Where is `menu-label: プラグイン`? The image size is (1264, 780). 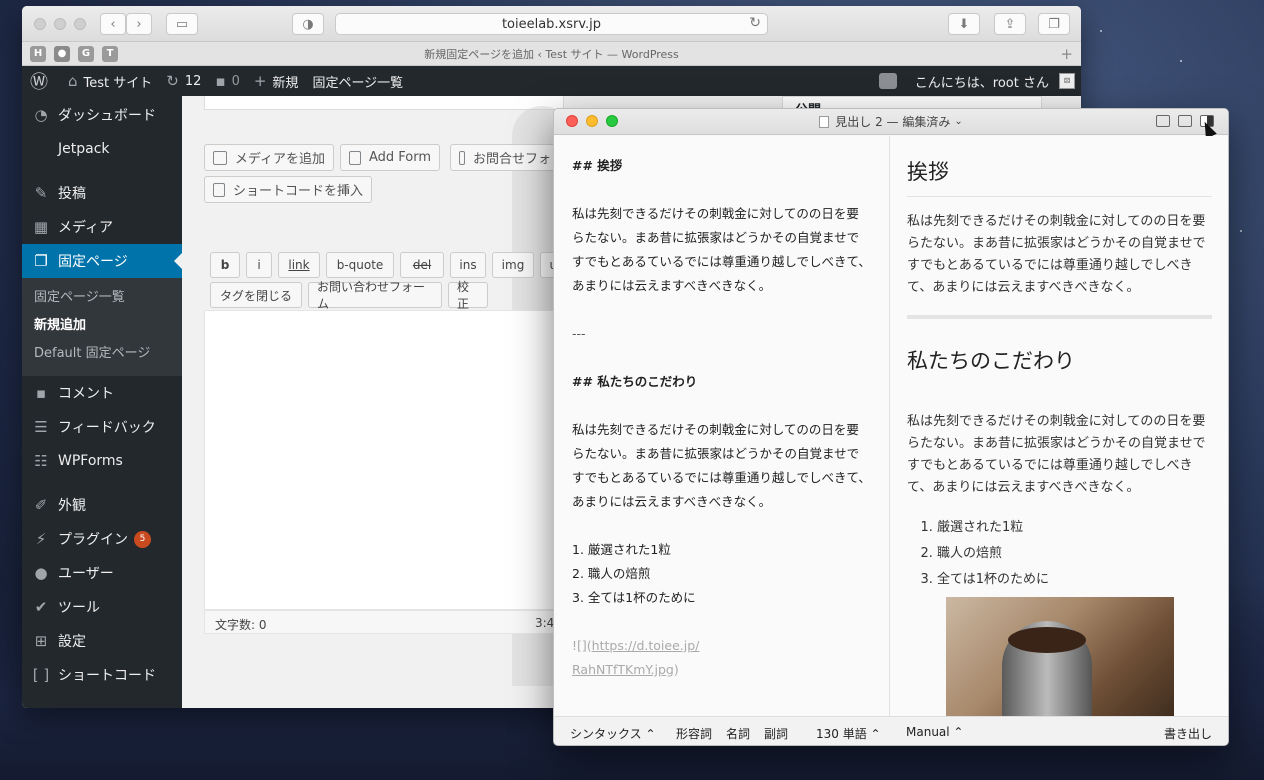
menu-label: プラグイン is located at coordinates (93, 540).